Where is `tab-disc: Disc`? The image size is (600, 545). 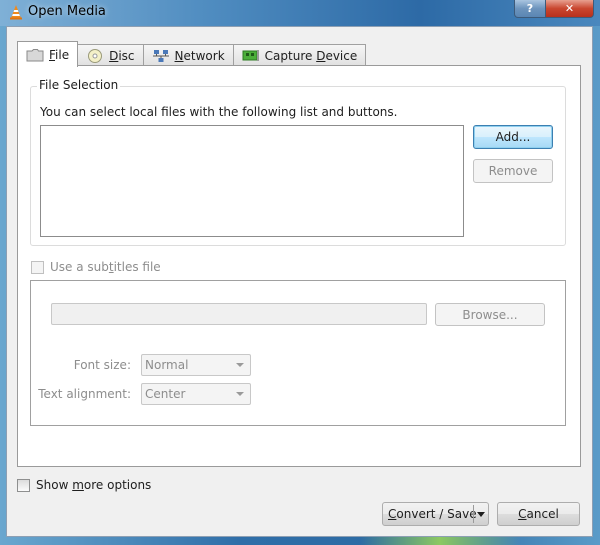
tab-disc: Disc is located at coordinates (110, 55).